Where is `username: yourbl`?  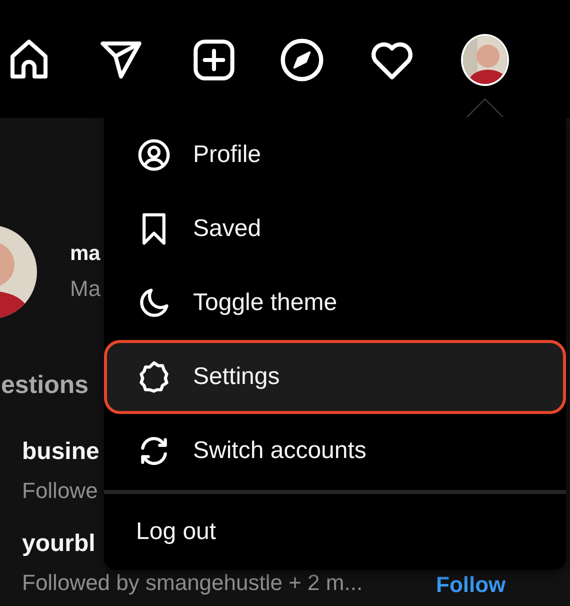 username: yourbl is located at coordinates (59, 544).